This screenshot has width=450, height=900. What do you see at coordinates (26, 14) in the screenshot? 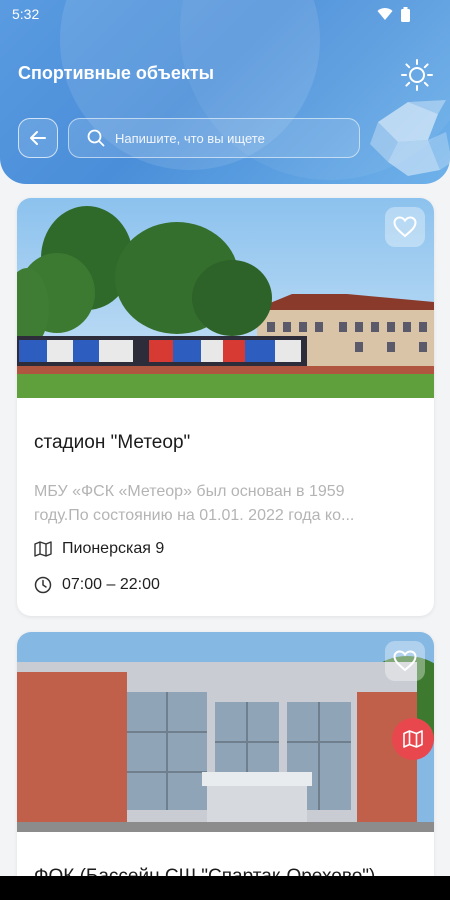
I see `status-time: 5:32` at bounding box center [26, 14].